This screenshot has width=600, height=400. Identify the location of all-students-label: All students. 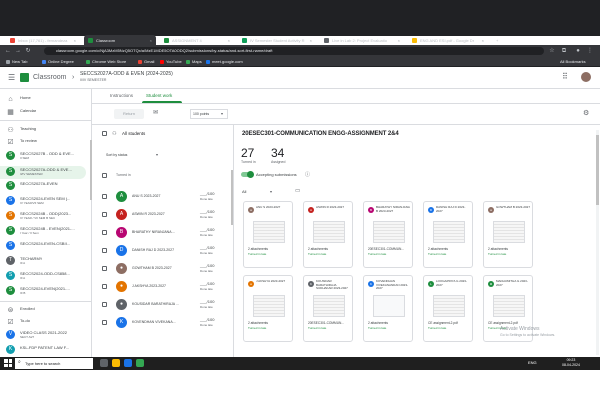
(133, 133).